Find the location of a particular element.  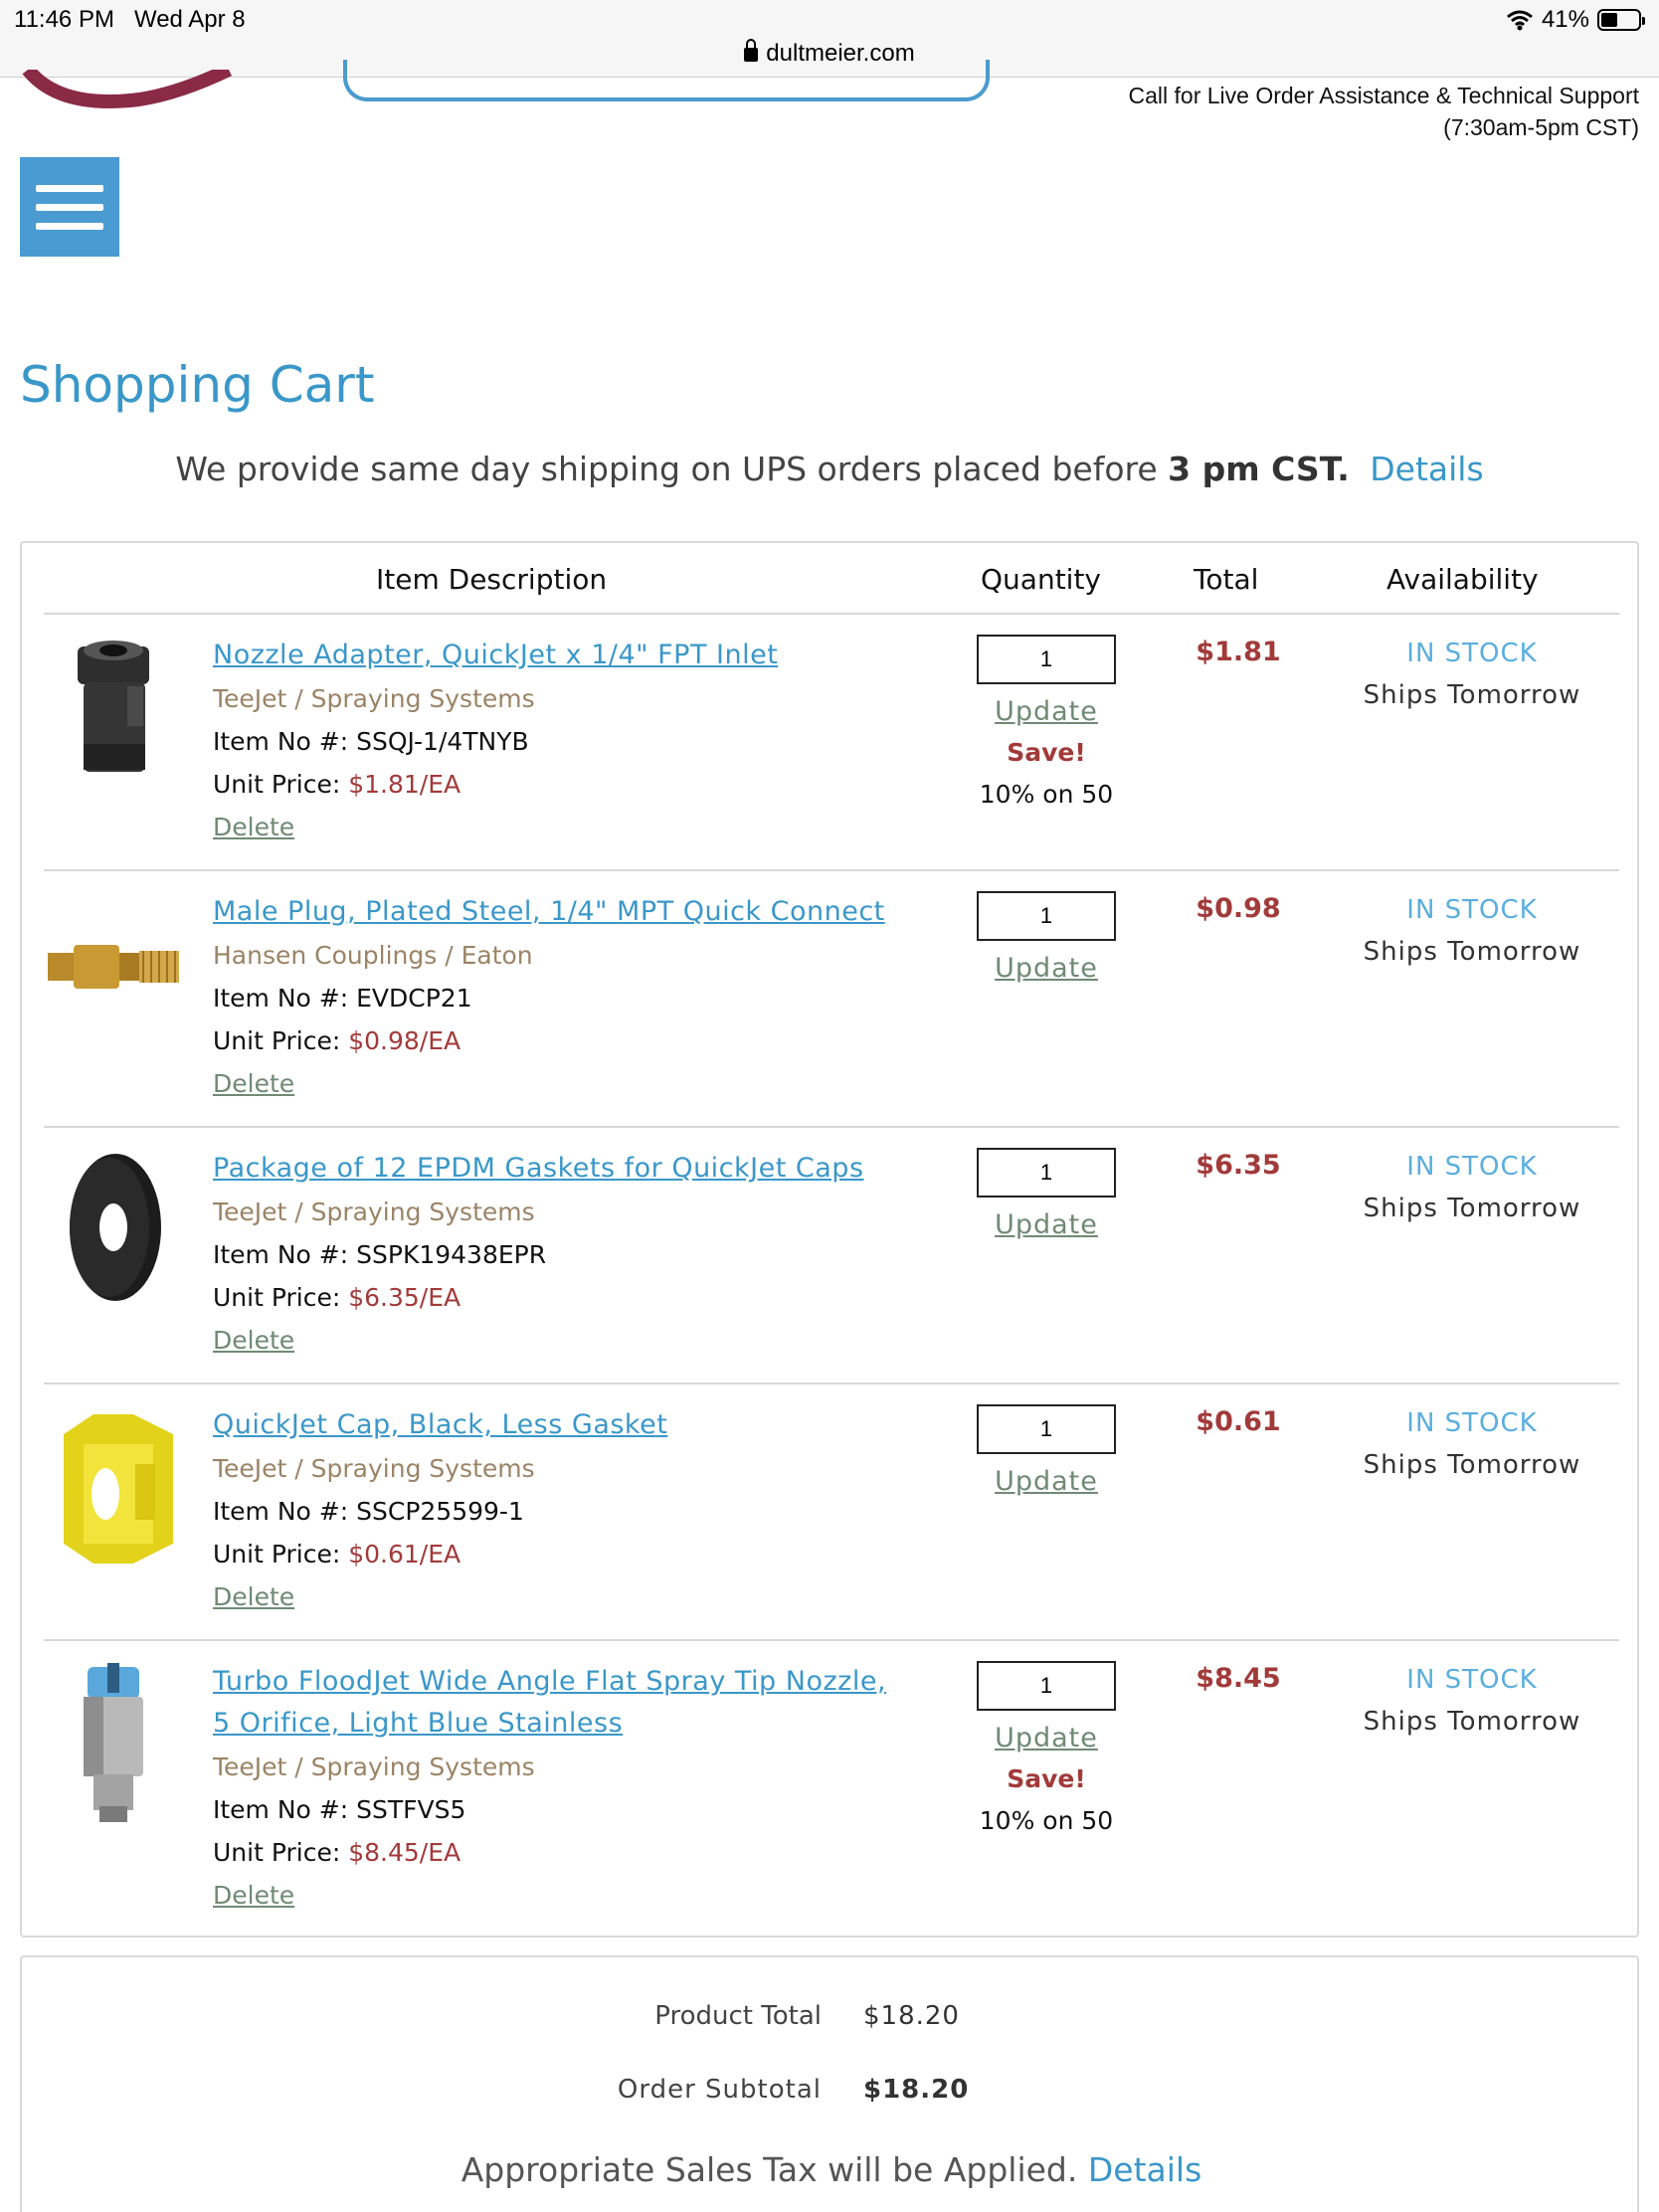

product-image-floodjet-nozzle is located at coordinates (113, 1740).